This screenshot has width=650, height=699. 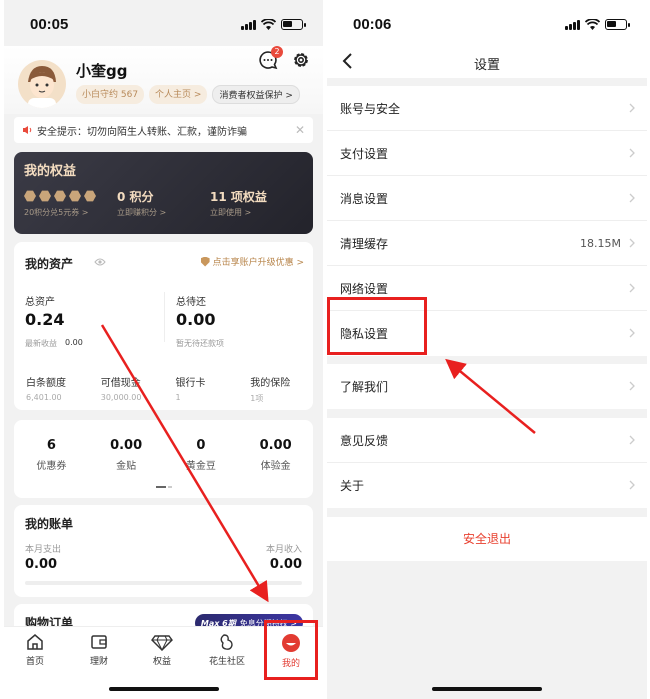 I want to click on item-label: 了解我们, so click(x=364, y=387).